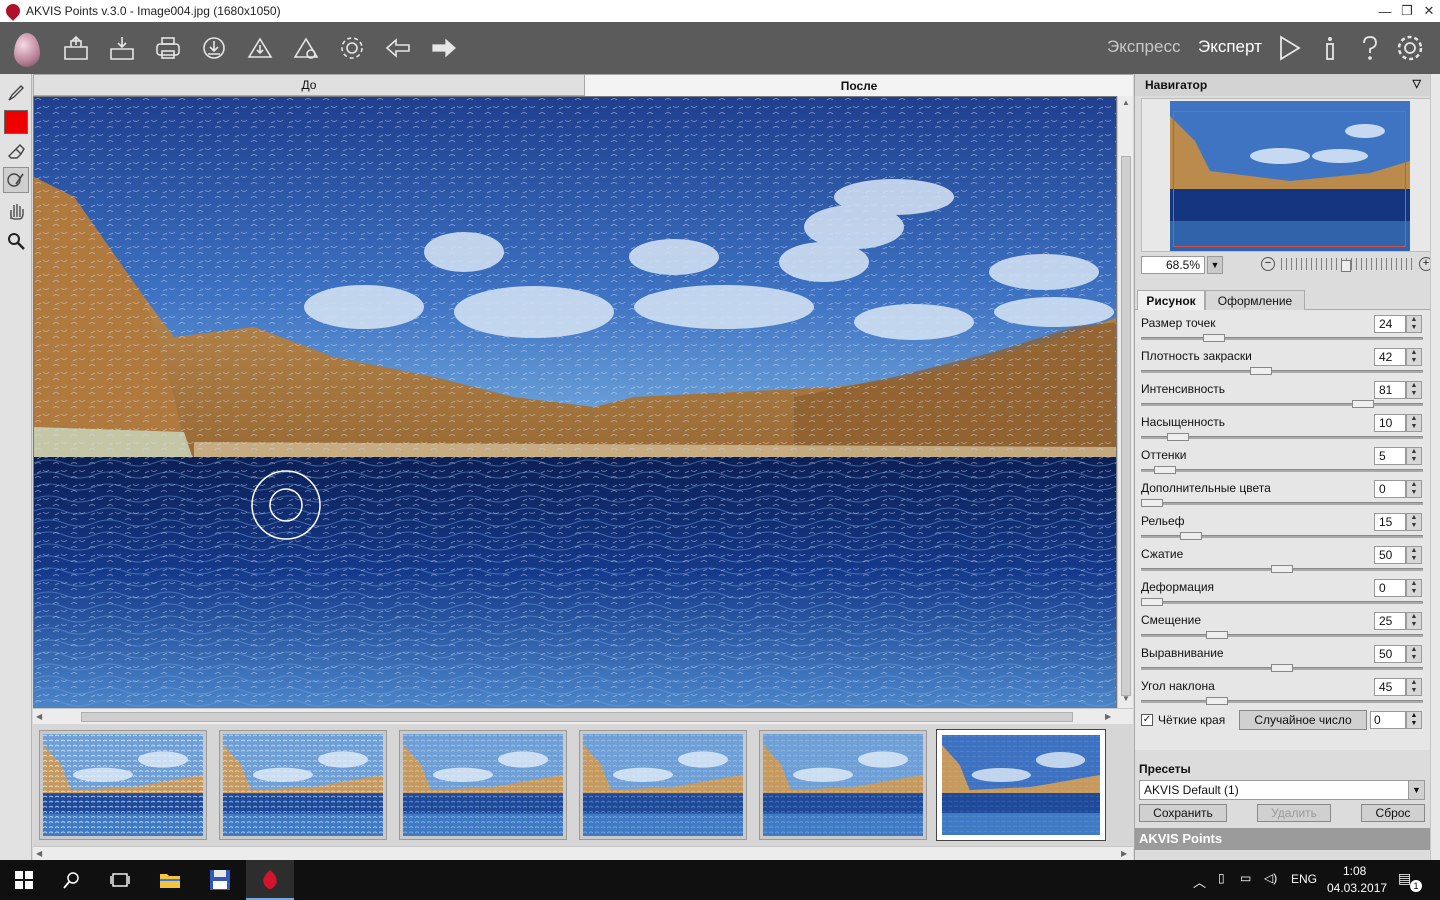 The height and width of the screenshot is (900, 1440). What do you see at coordinates (270, 880) in the screenshot?
I see `akvis-points-app-icon` at bounding box center [270, 880].